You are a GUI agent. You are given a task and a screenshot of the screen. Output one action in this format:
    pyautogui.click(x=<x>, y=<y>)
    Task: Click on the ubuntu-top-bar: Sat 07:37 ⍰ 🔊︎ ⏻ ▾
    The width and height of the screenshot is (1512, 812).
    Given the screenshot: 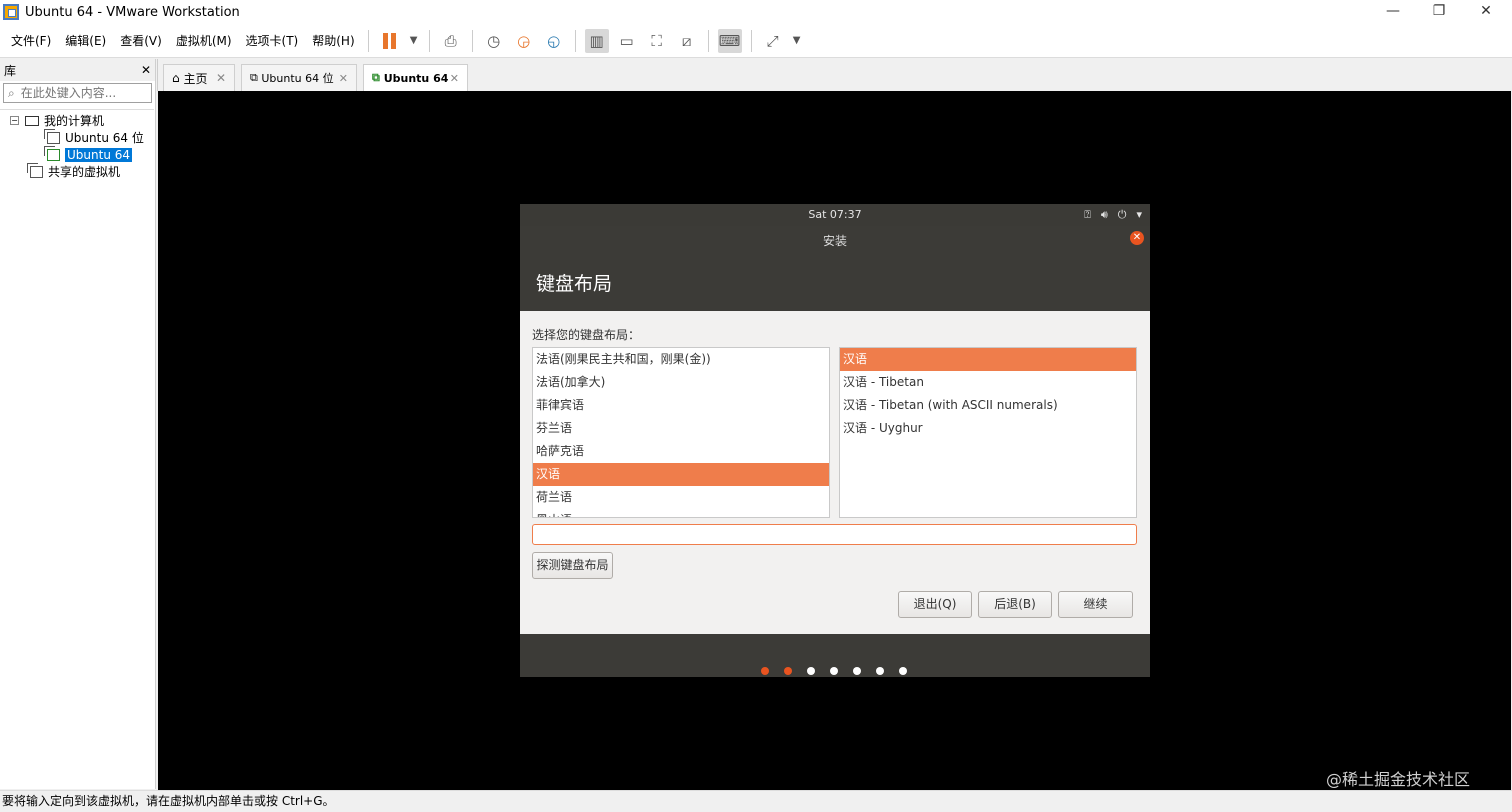 What is the action you would take?
    pyautogui.click(x=835, y=215)
    